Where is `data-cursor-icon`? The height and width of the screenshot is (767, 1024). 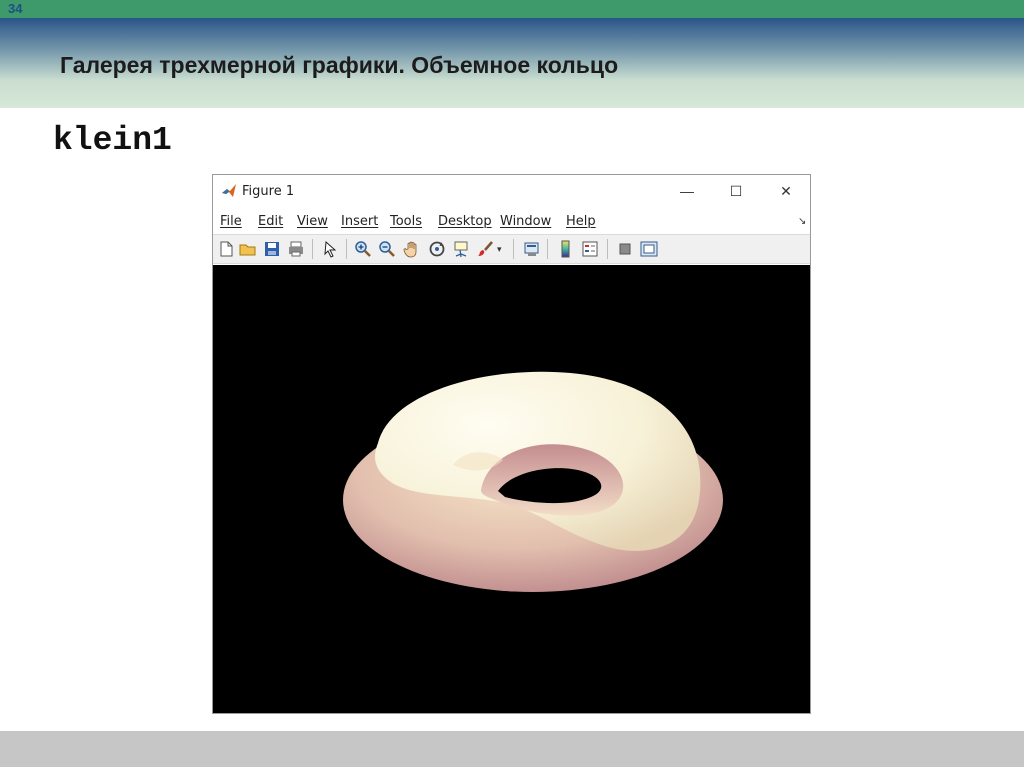
data-cursor-icon is located at coordinates (461, 249).